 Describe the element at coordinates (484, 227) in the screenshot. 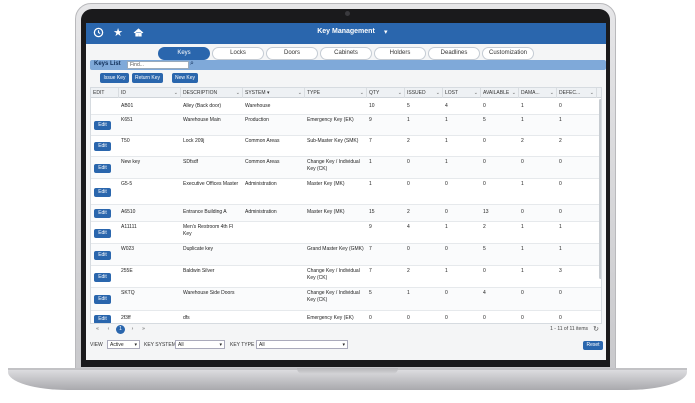

I see `cell-available: 2` at that location.